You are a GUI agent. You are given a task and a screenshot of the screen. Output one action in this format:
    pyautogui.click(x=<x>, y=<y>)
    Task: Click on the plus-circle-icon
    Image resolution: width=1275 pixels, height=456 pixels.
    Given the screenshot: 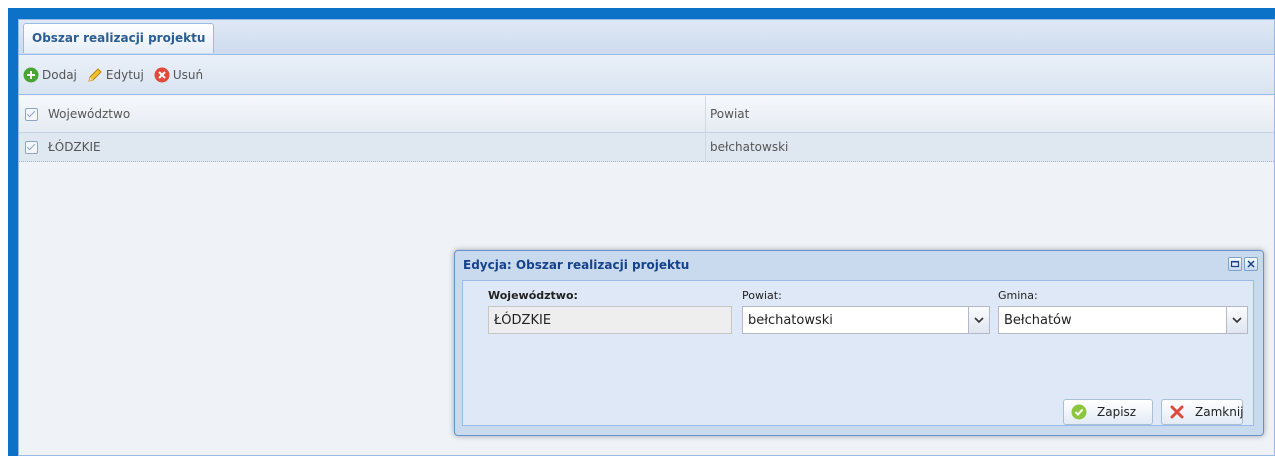 What is the action you would take?
    pyautogui.click(x=31, y=75)
    